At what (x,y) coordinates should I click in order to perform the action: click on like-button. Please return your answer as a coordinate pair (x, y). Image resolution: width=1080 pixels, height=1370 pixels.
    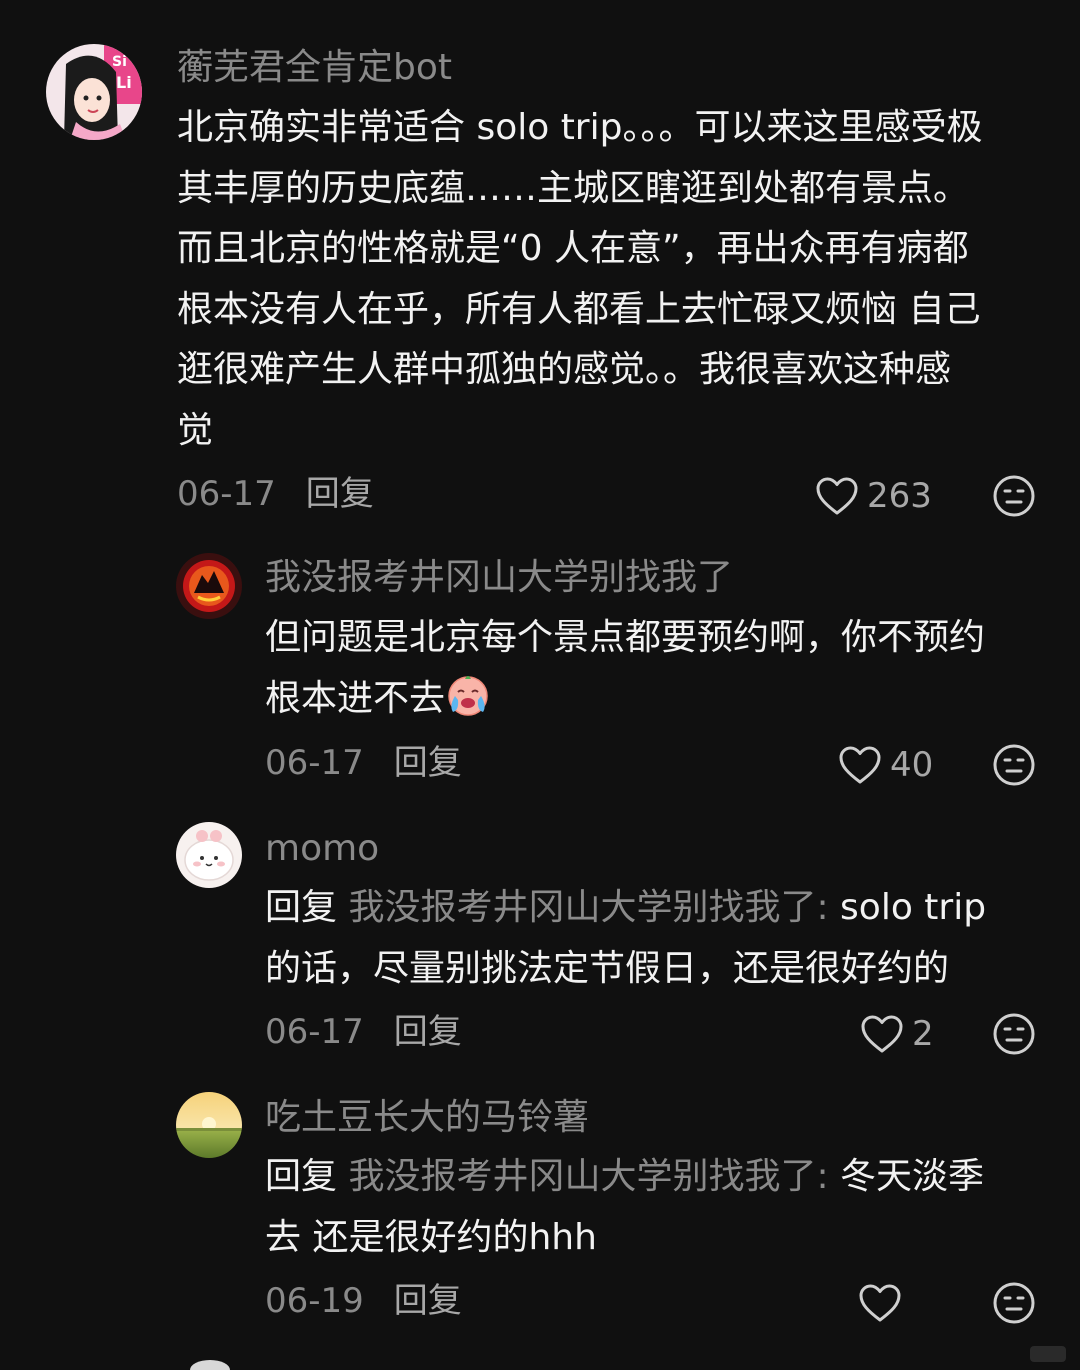
    Looking at the image, I should click on (884, 1303).